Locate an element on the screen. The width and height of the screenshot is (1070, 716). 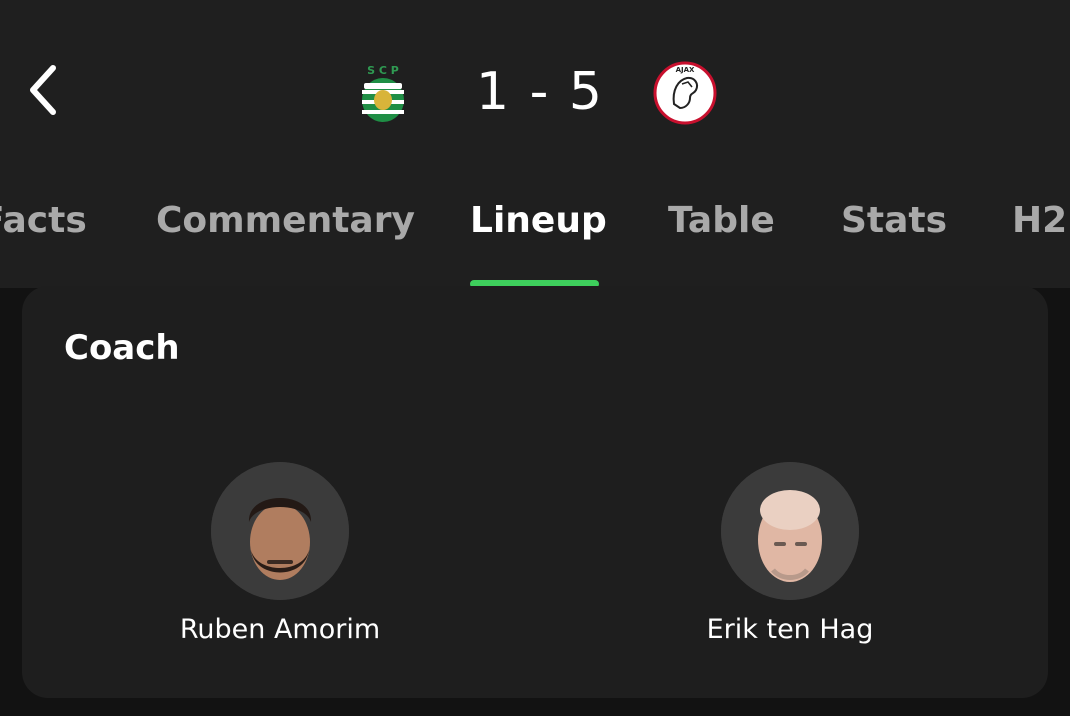
match-tabs: Facts Commentary Lineup Table Stats H2H is located at coordinates (535, 221).